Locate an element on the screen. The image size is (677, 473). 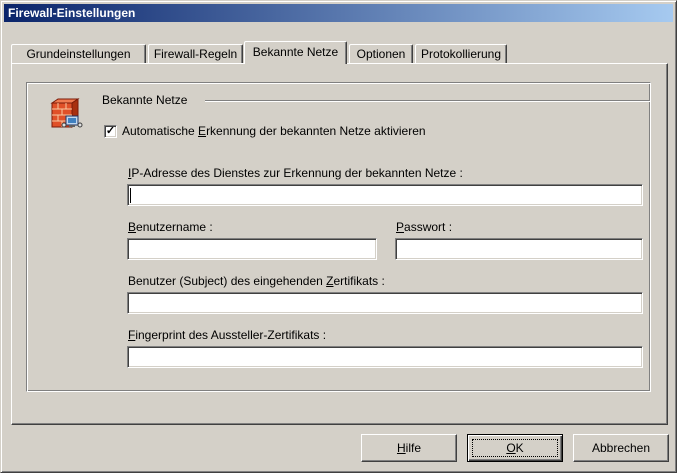
help-button: Hilfe is located at coordinates (409, 448).